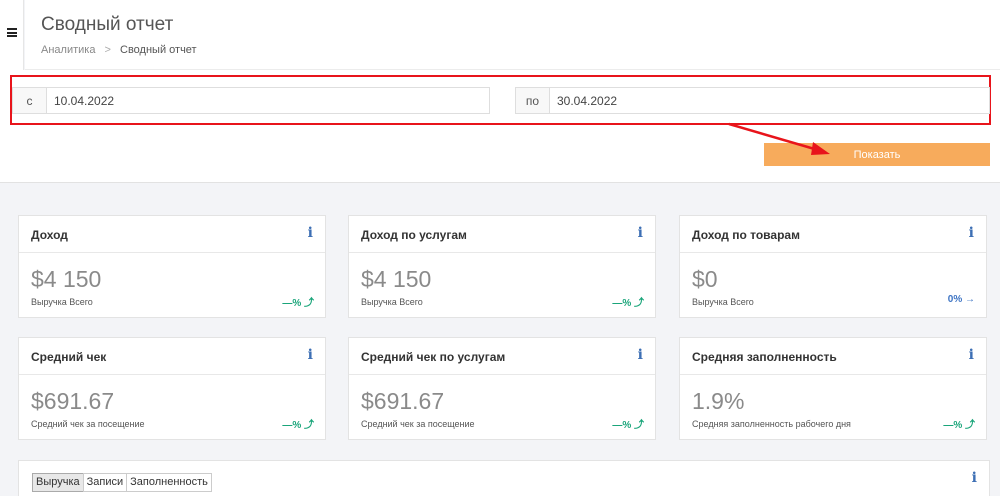 Image resolution: width=1000 pixels, height=496 pixels. I want to click on breadcrumb-current: Сводный отчет, so click(158, 50).